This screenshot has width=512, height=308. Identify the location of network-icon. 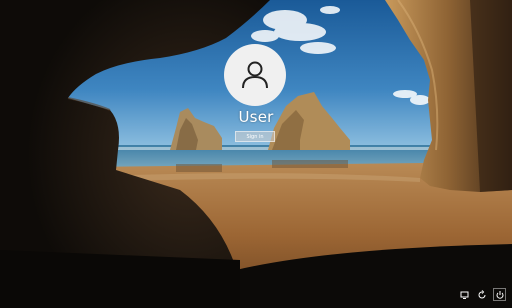
(465, 295).